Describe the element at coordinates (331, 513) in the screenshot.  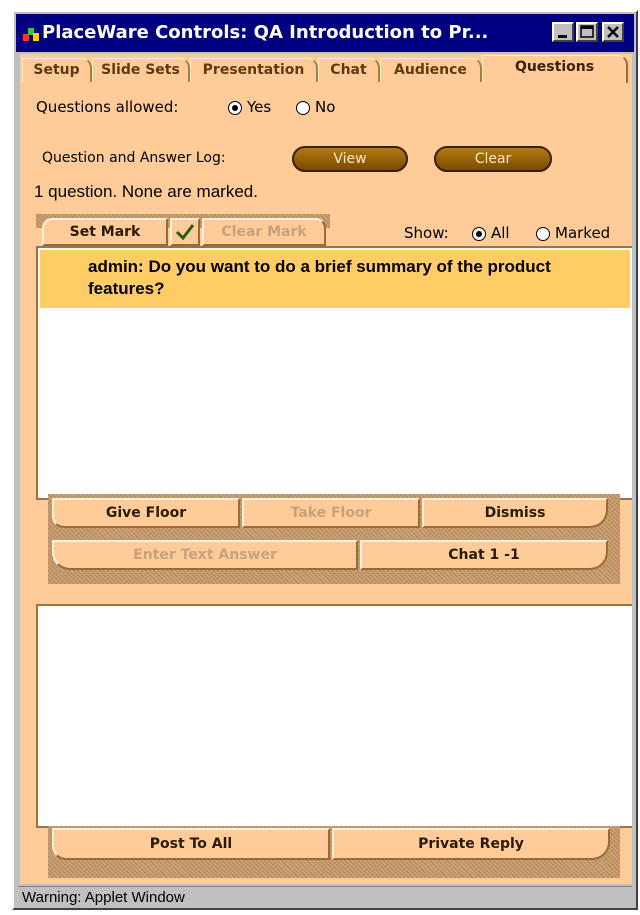
I see `take-floor-button: Take Floor` at that location.